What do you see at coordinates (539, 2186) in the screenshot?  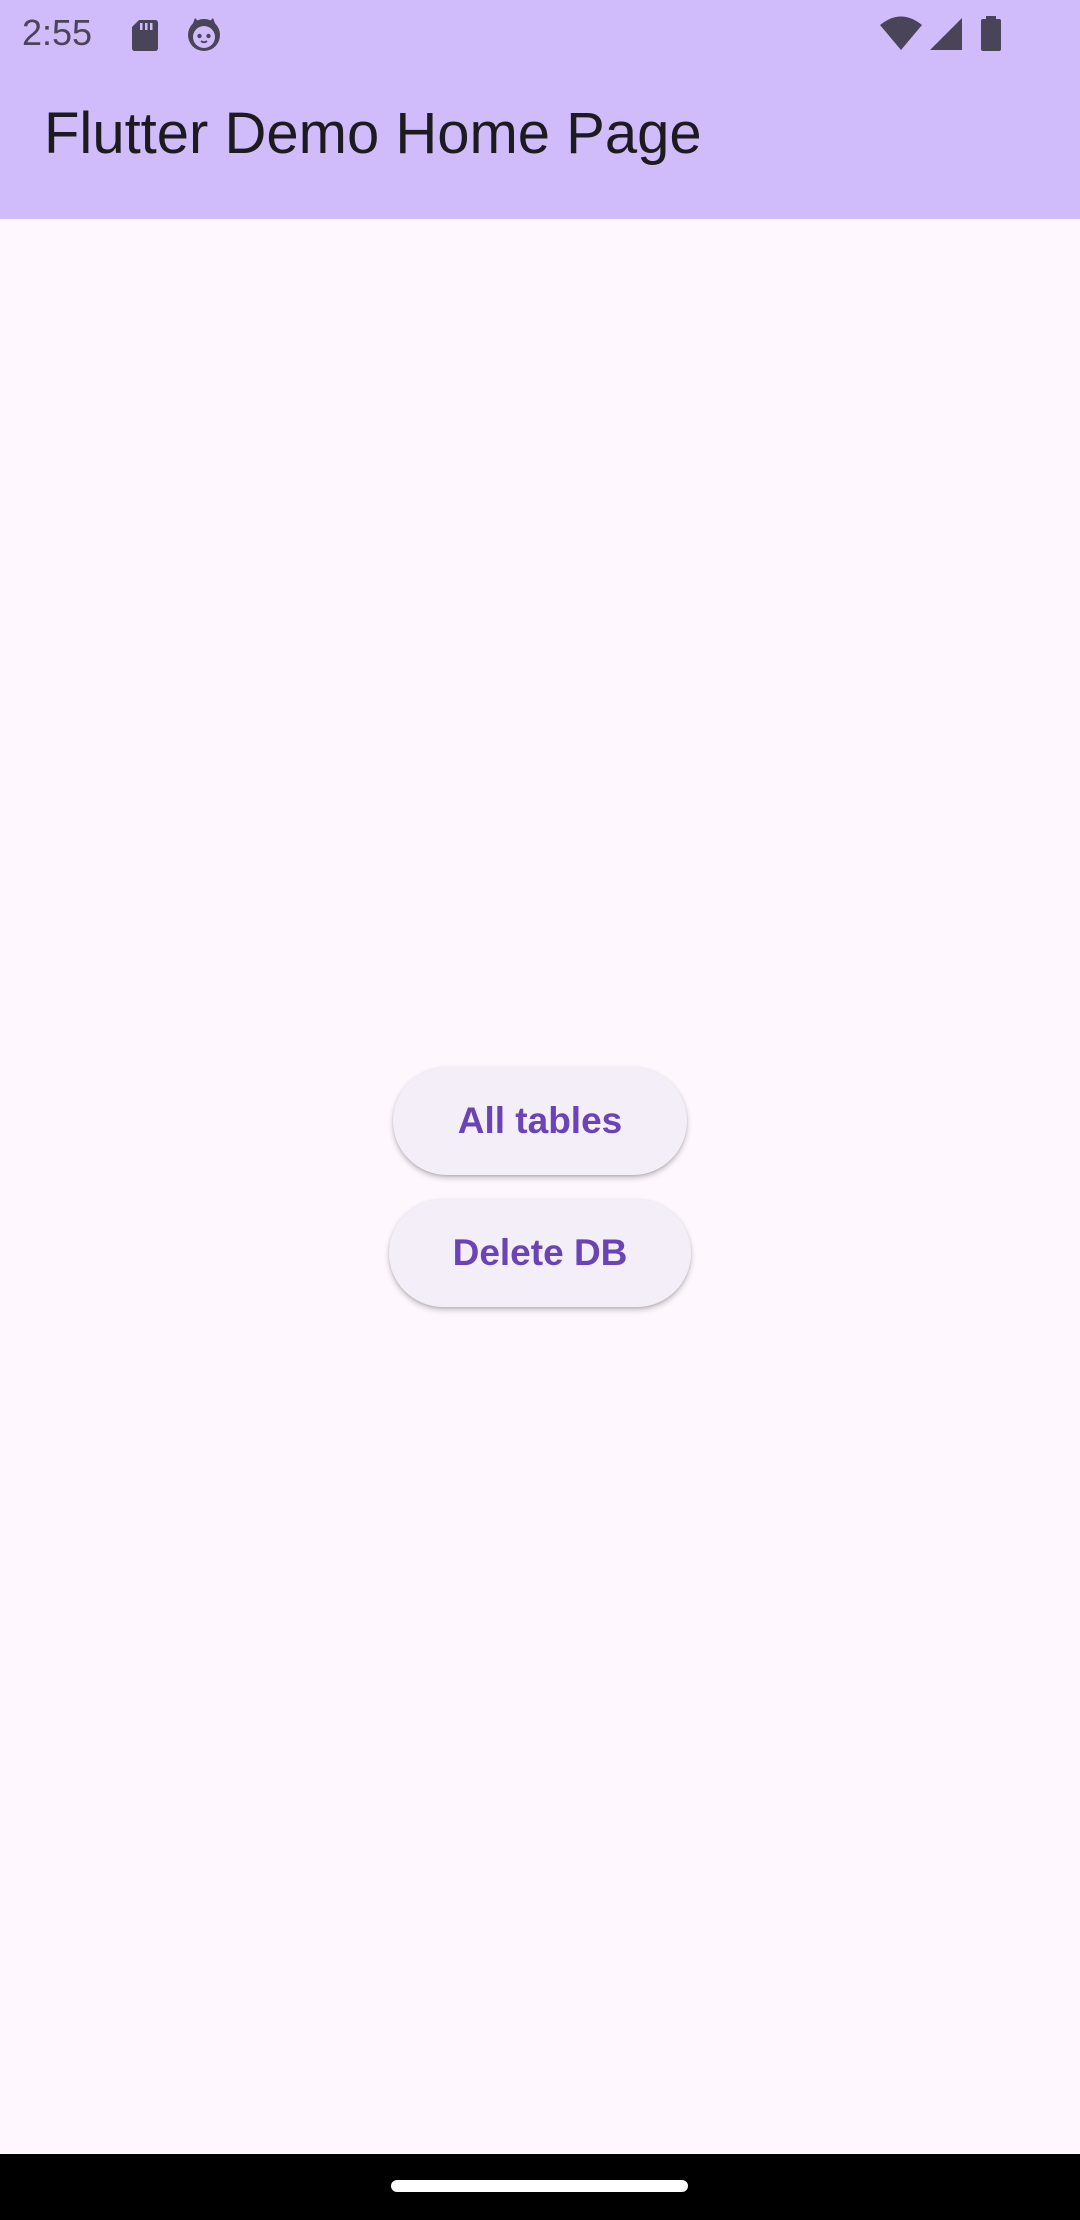 I see `home-indicator` at bounding box center [539, 2186].